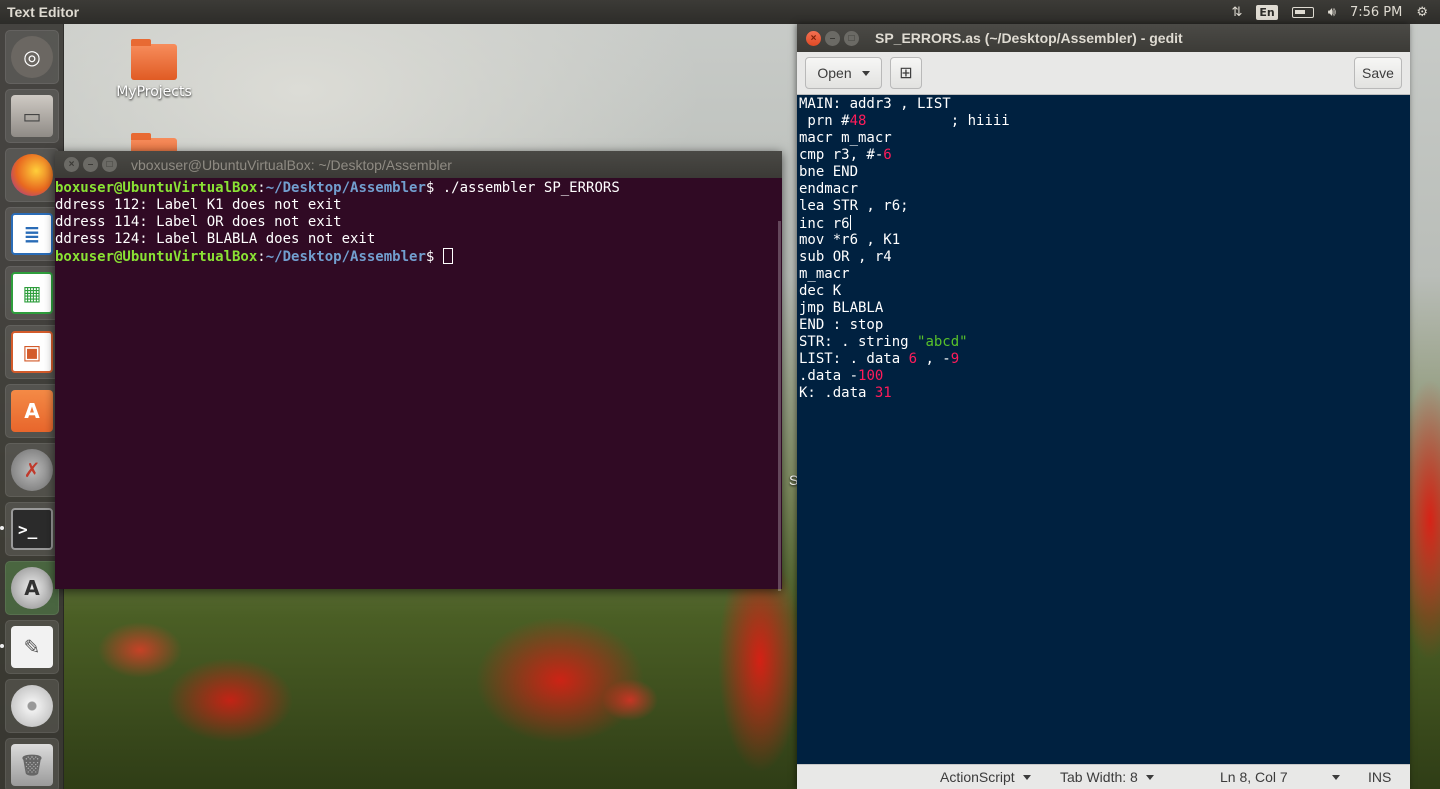 The width and height of the screenshot is (1440, 789). I want to click on launcher-item-terminal: >_, so click(32, 529).